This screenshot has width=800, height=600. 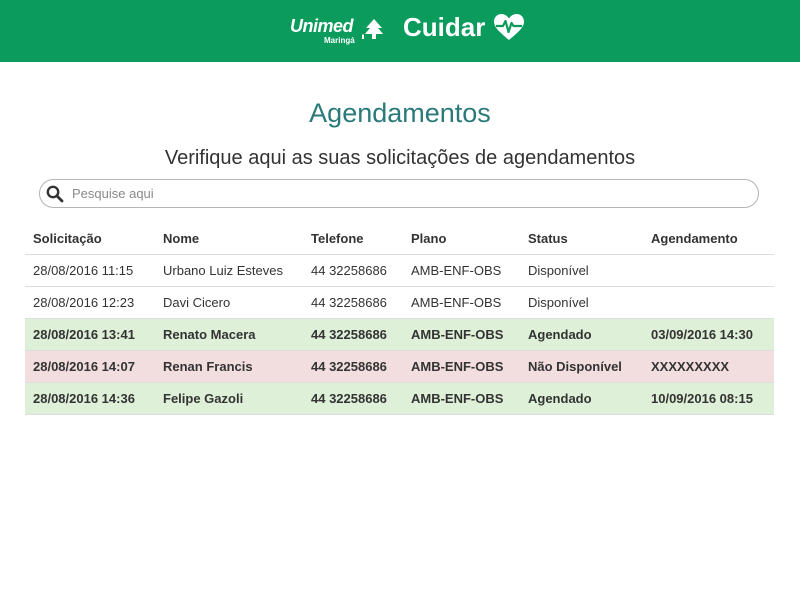 I want to click on cell-status: Não Disponível, so click(x=581, y=366).